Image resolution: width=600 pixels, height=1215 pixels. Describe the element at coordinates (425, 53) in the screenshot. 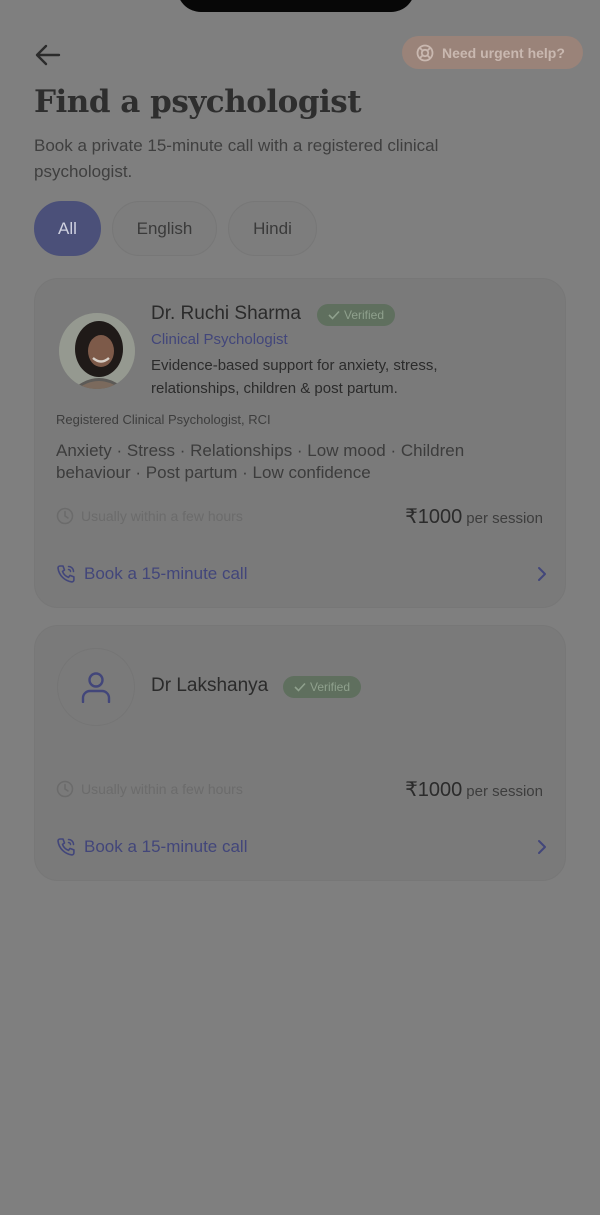

I see `lifebuoy-icon` at that location.